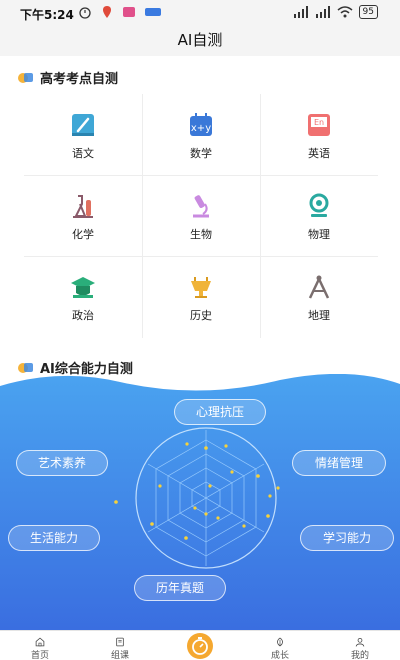 Image resolution: width=400 pixels, height=660 pixels. Describe the element at coordinates (62, 463) in the screenshot. I see `ability-art-button: 艺术素养` at that location.